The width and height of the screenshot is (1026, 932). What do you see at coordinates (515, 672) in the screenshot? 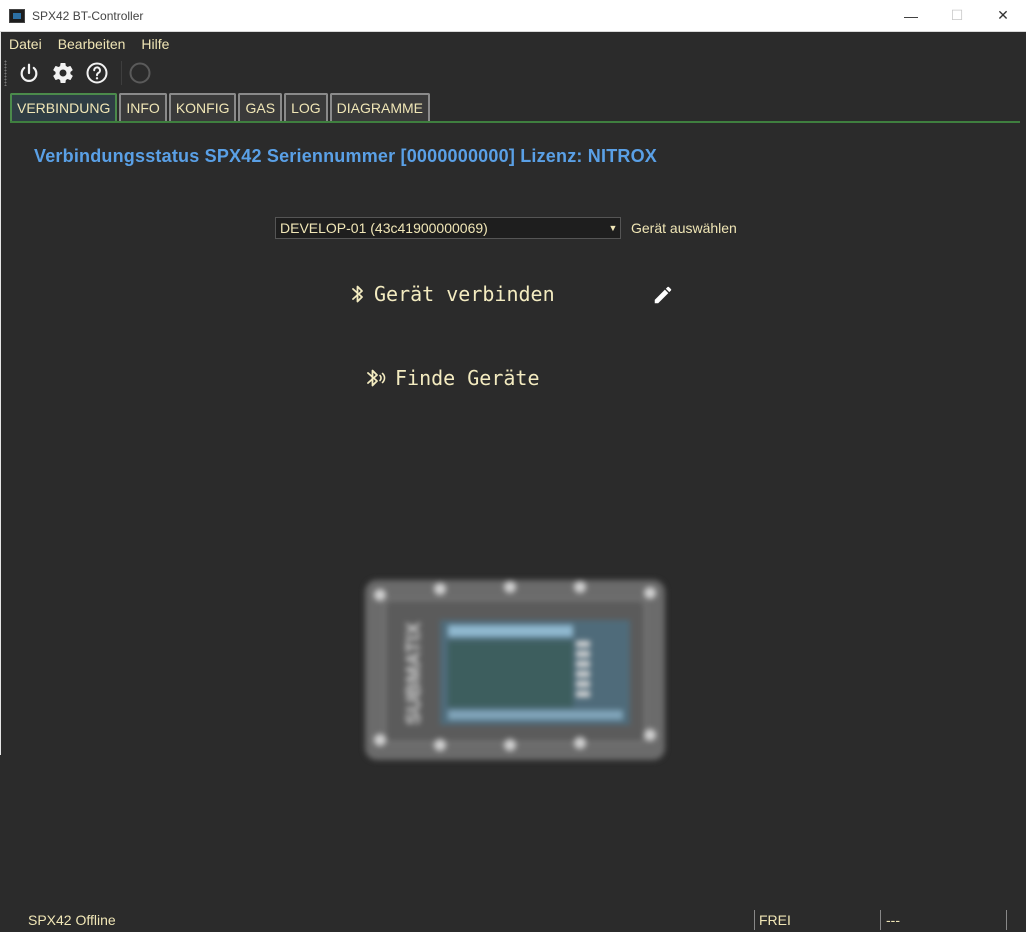
I see `device-image: SUBMATIX` at bounding box center [515, 672].